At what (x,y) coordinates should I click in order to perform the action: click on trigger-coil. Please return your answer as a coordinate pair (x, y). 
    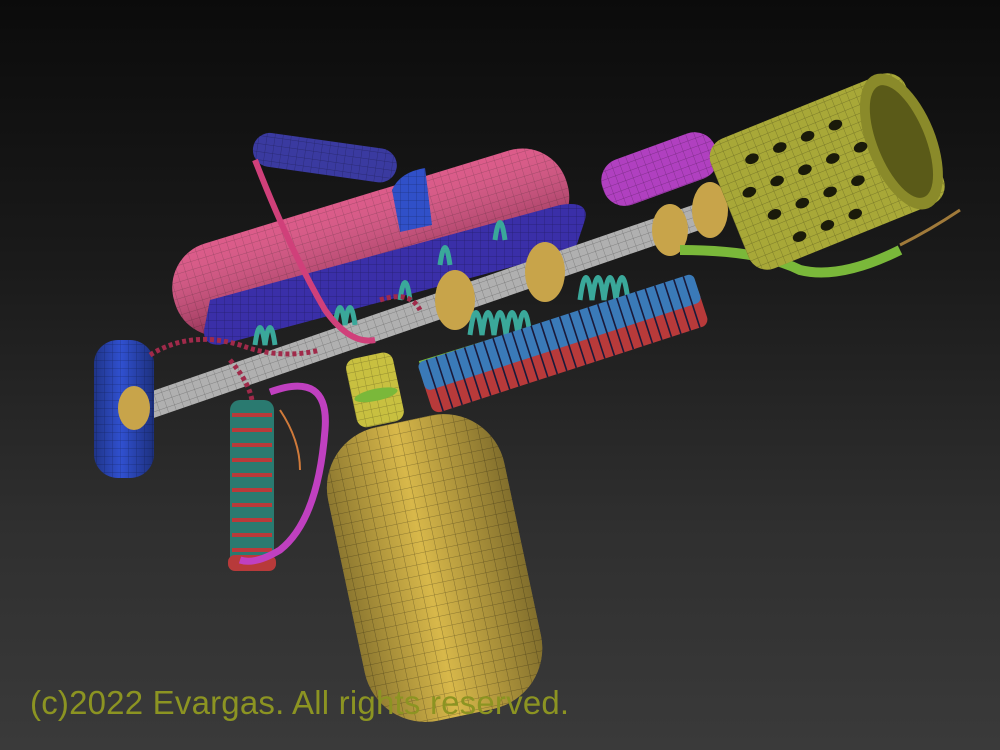
    Looking at the image, I should click on (252, 485).